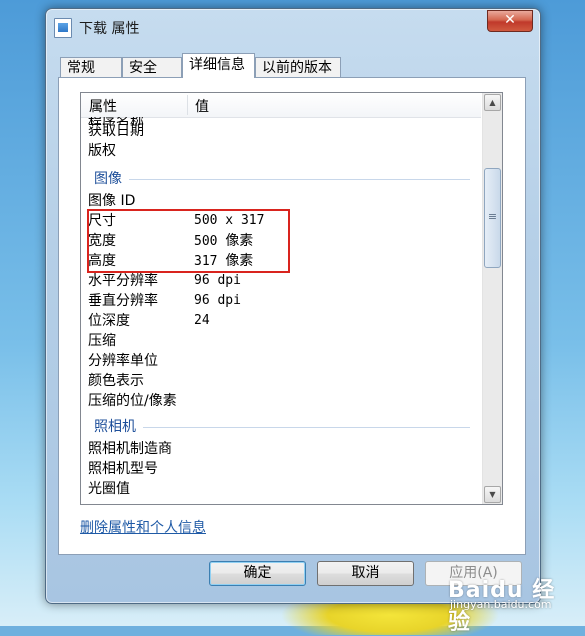 This screenshot has height=636, width=585. Describe the element at coordinates (123, 361) in the screenshot. I see `list-item-resolution-unit: 分辨率单位` at that location.